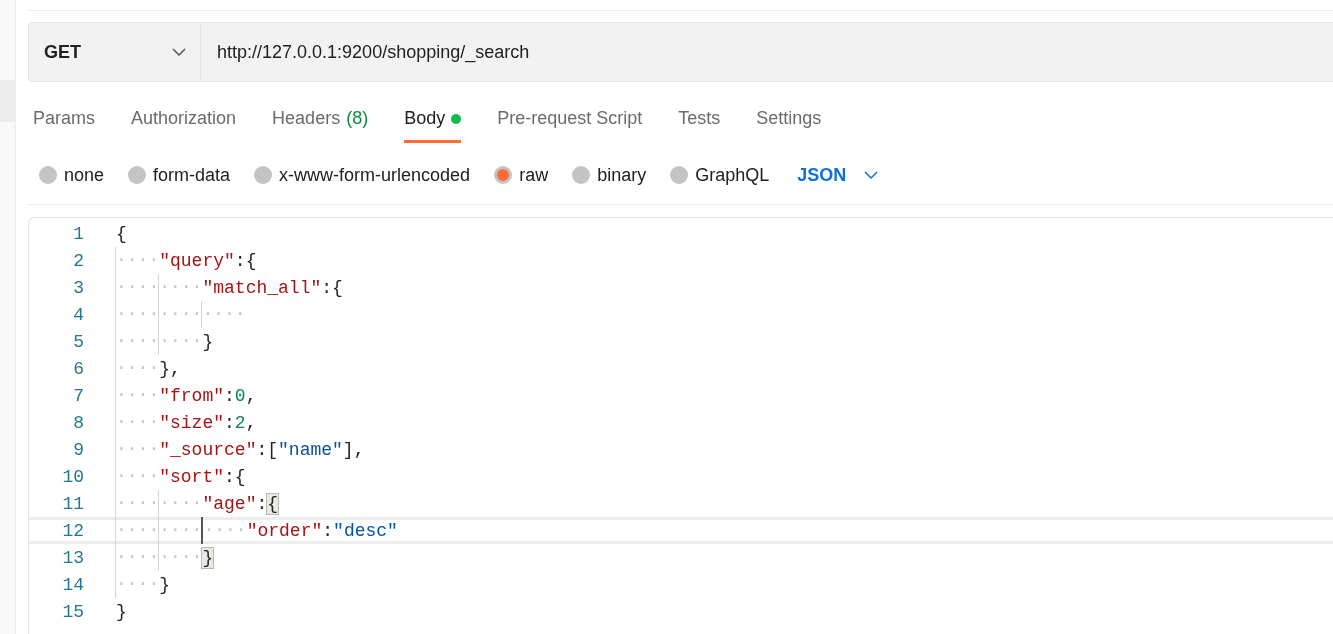 The width and height of the screenshot is (1333, 634). What do you see at coordinates (115, 52) in the screenshot?
I see `method-dropdown: GET` at bounding box center [115, 52].